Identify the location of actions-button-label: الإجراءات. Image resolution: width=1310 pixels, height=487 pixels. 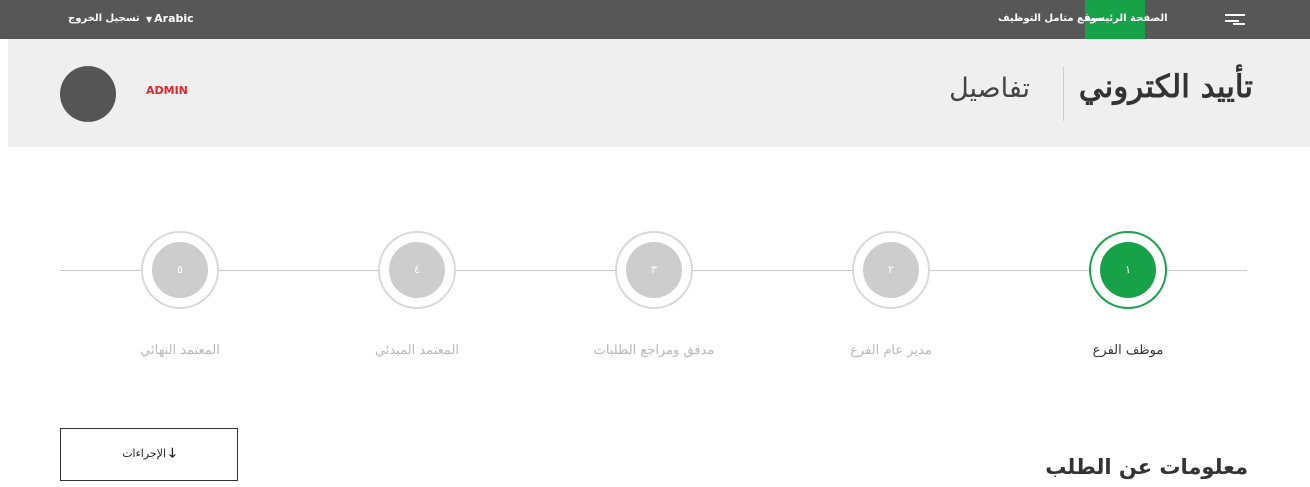
(144, 453).